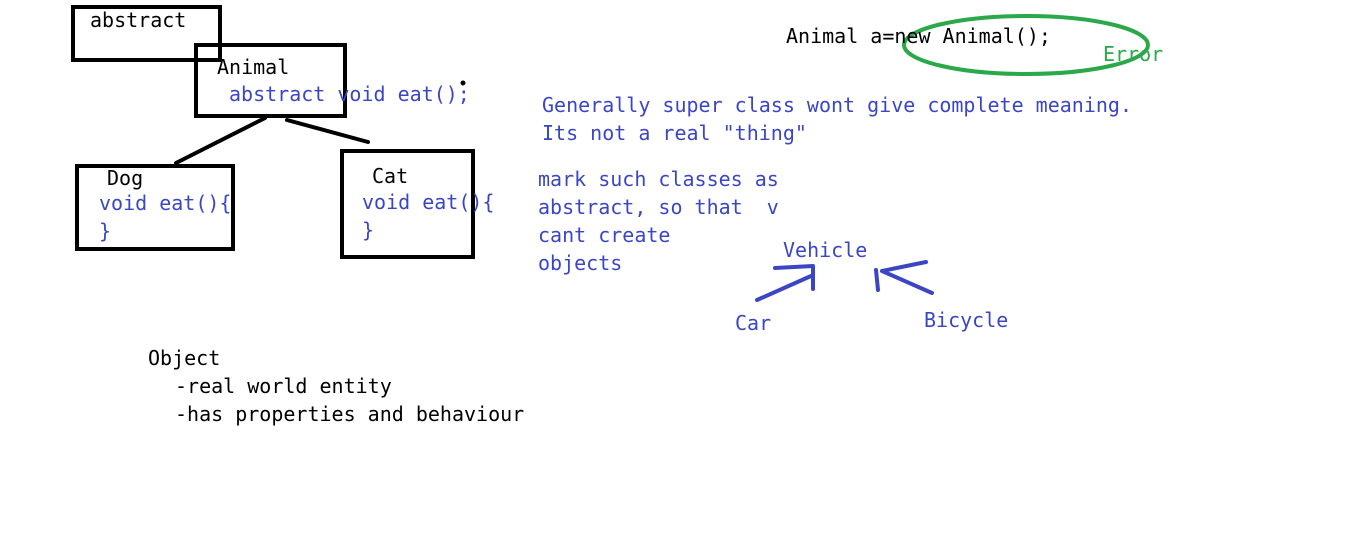 This screenshot has width=1349, height=544. What do you see at coordinates (753, 323) in the screenshot?
I see `car-label: Car` at bounding box center [753, 323].